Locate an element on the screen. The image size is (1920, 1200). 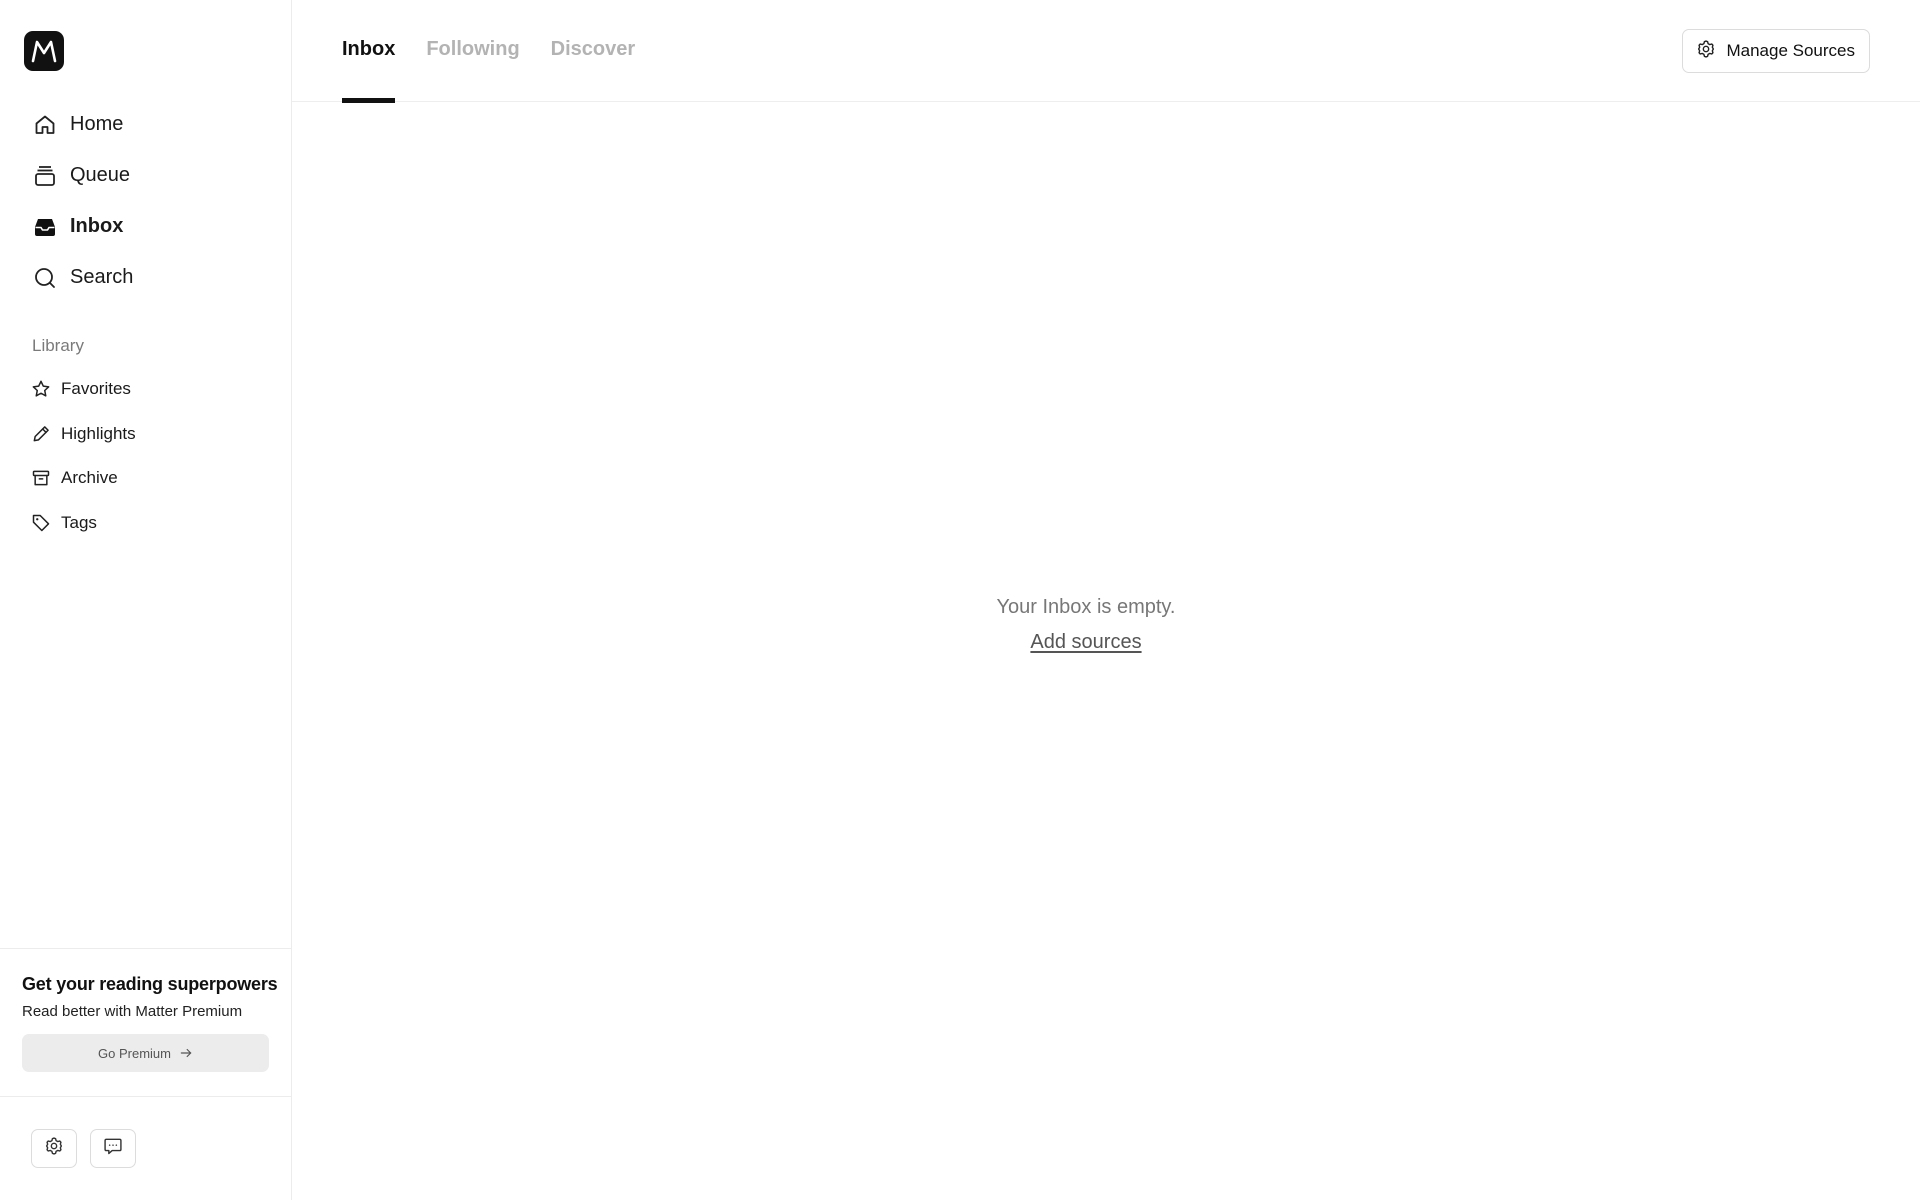
sidebar-item-queue: Queue is located at coordinates (146, 175).